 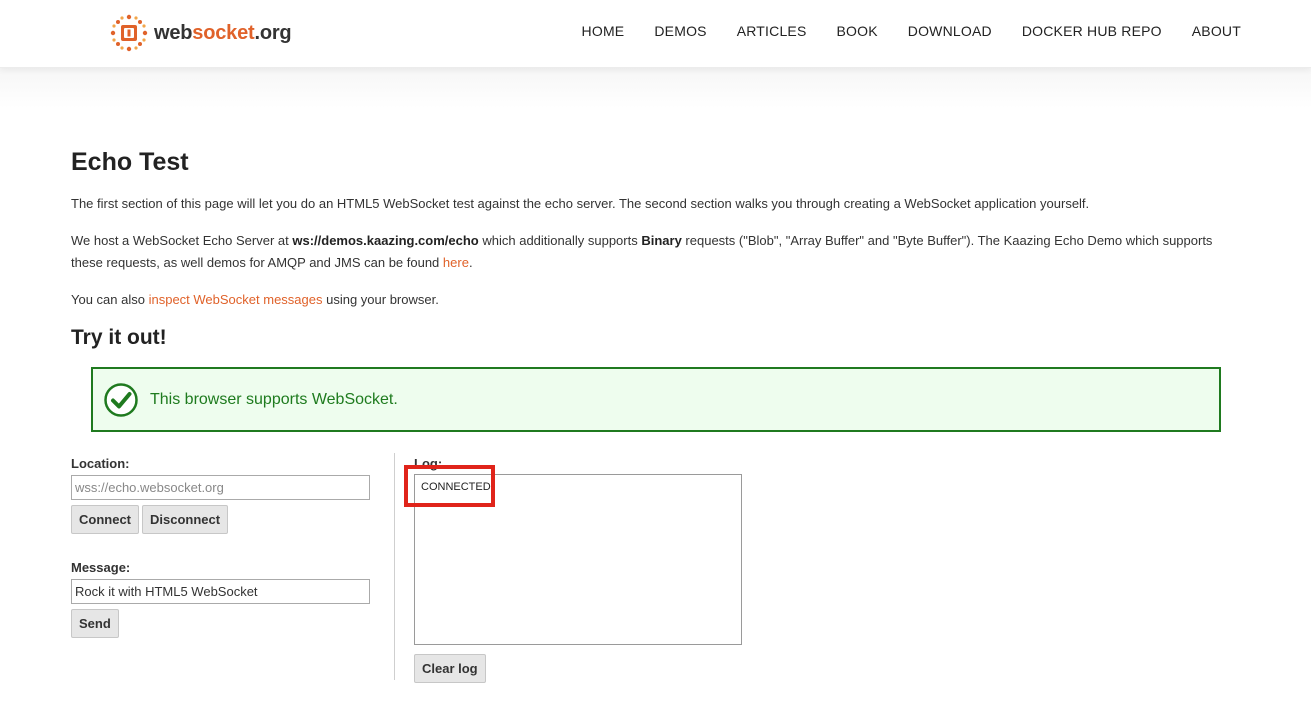 What do you see at coordinates (119, 337) in the screenshot?
I see `try-it-out-heading: Try it out!` at bounding box center [119, 337].